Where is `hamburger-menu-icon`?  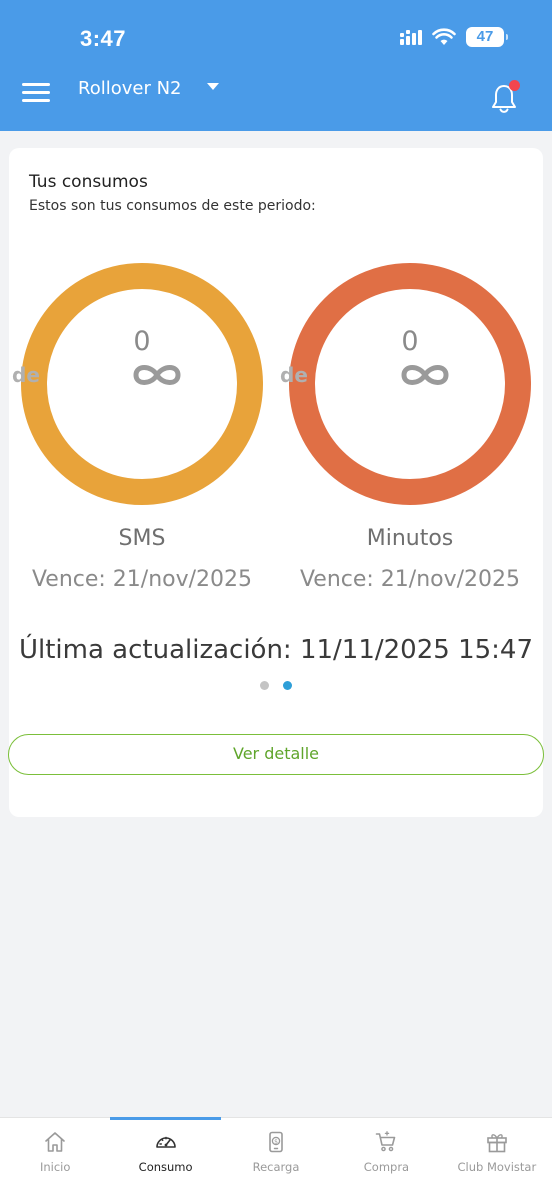 hamburger-menu-icon is located at coordinates (37, 92).